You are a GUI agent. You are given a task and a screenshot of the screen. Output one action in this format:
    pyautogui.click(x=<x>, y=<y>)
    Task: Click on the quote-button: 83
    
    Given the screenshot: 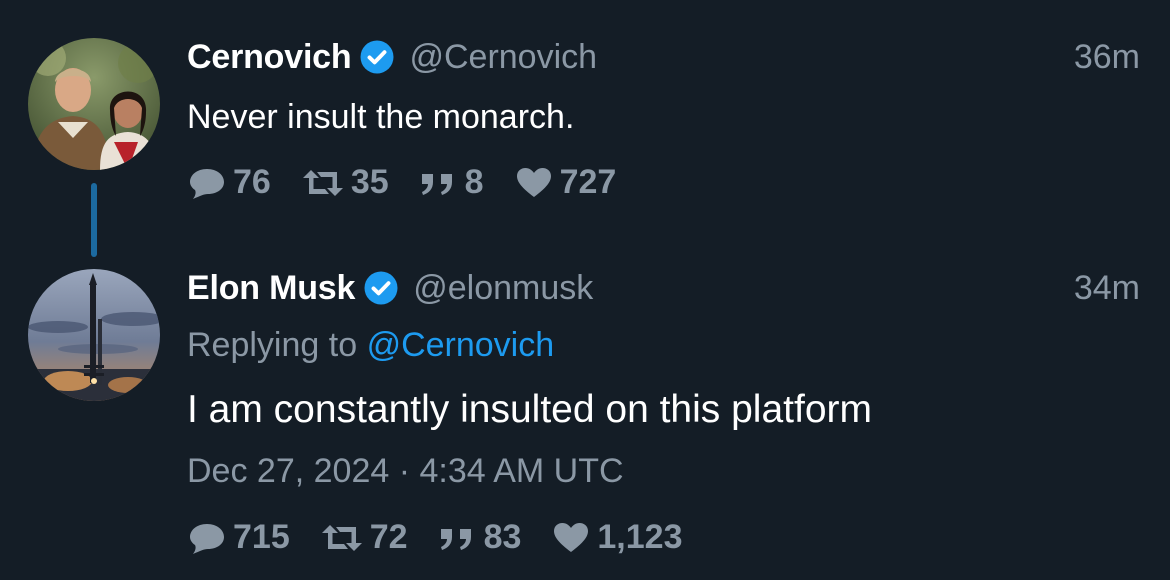 What is the action you would take?
    pyautogui.click(x=480, y=537)
    